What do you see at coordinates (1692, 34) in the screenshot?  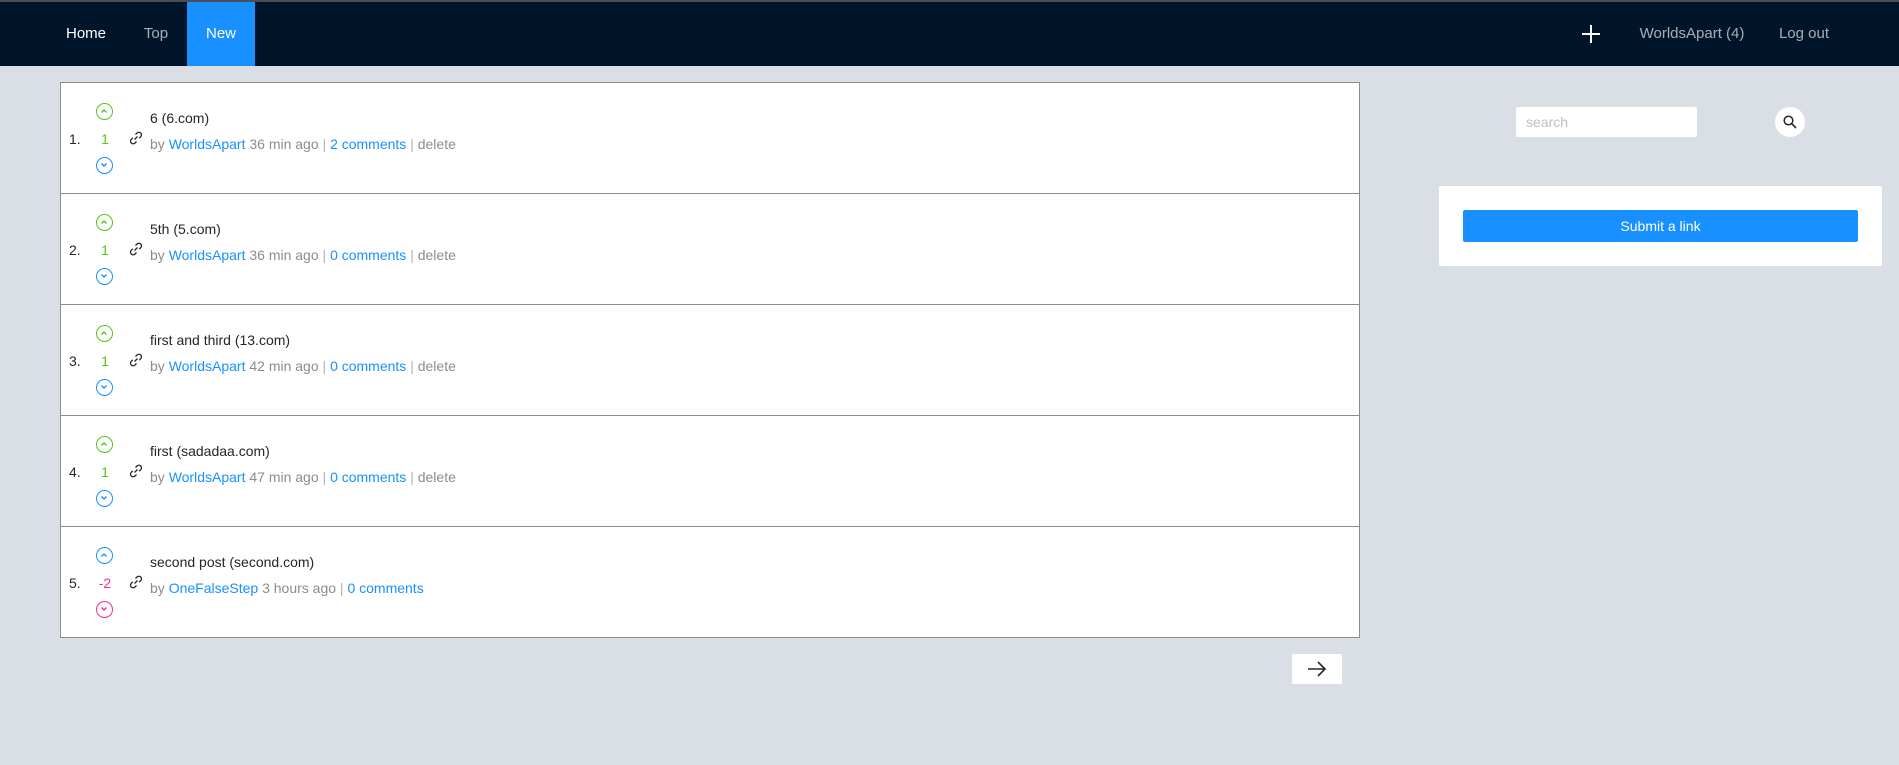 I see `nav-user-profile: WorldsApart (4)` at bounding box center [1692, 34].